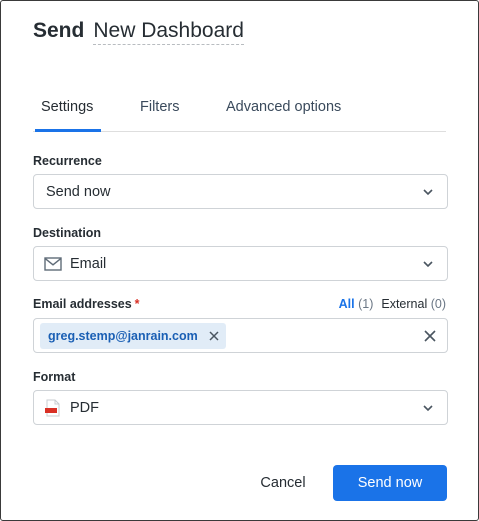  Describe the element at coordinates (68, 130) in the screenshot. I see `active-tab-indicator` at that location.